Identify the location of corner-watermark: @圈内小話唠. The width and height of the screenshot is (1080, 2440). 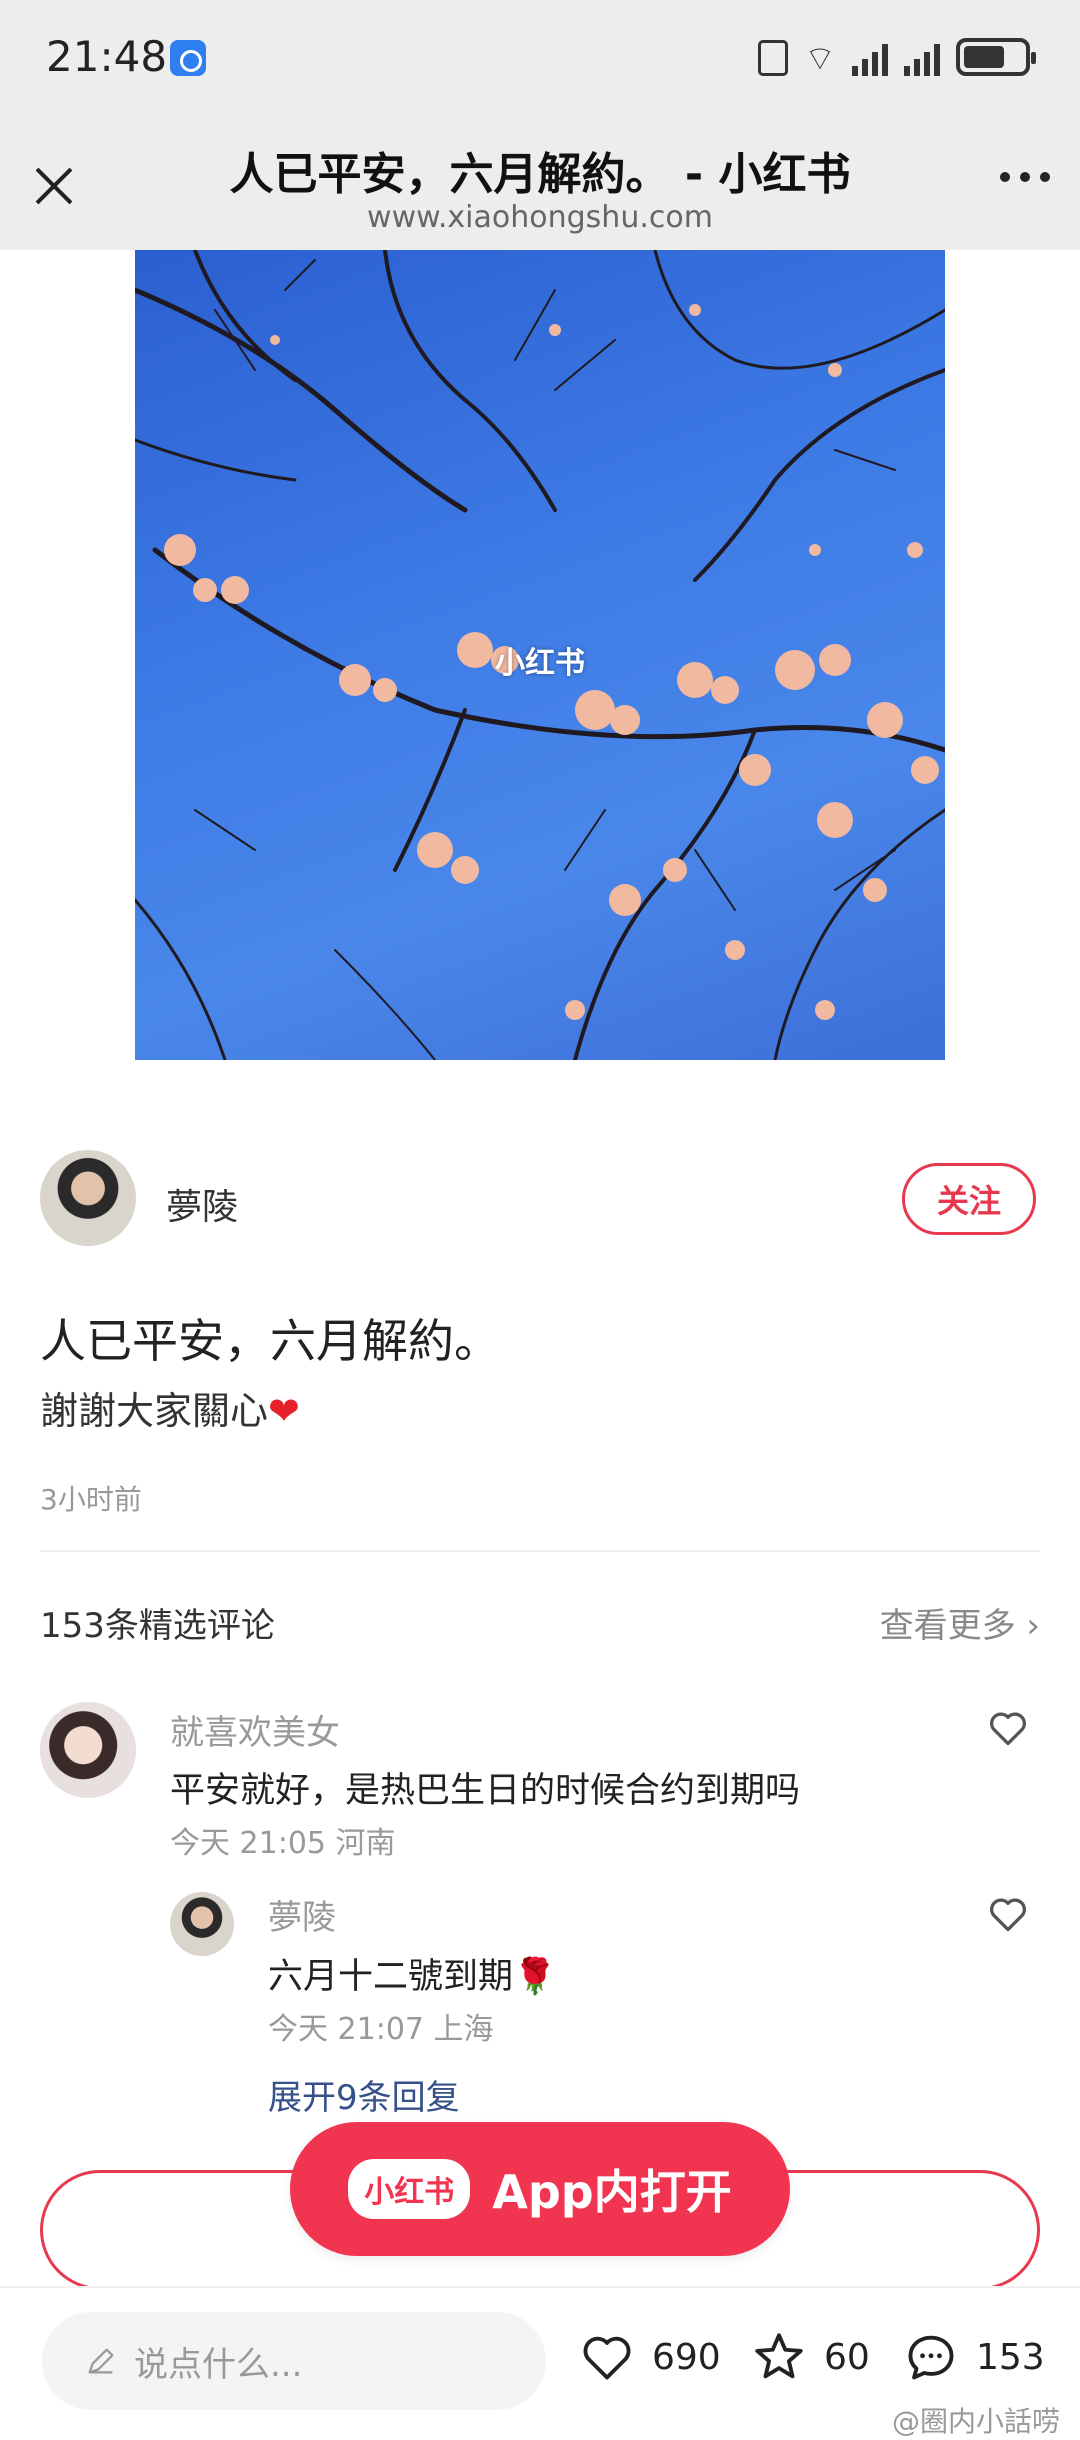
(975, 2421).